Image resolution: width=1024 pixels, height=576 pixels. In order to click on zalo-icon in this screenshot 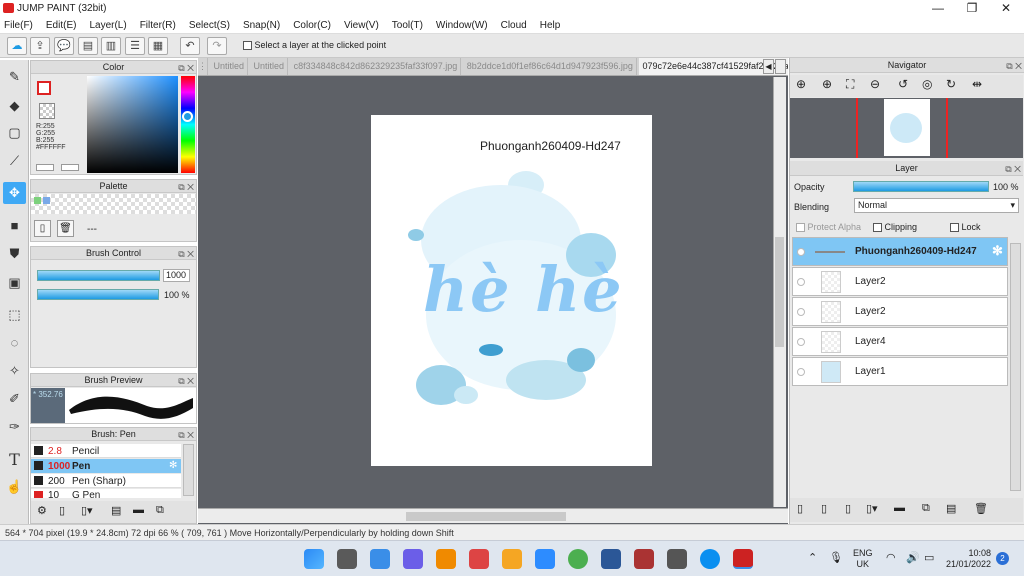, I will do `click(710, 559)`.